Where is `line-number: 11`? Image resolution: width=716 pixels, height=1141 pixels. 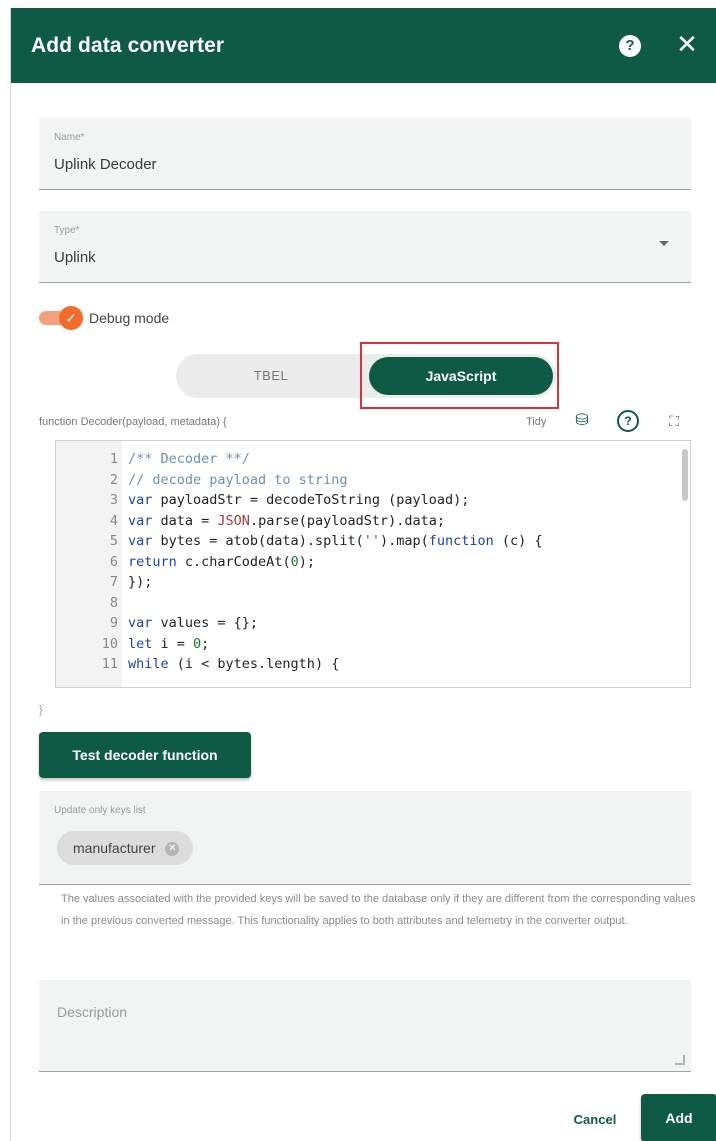 line-number: 11 is located at coordinates (109, 664).